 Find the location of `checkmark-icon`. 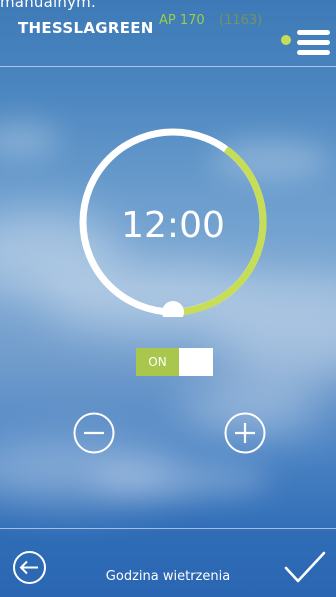

checkmark-icon is located at coordinates (305, 568).